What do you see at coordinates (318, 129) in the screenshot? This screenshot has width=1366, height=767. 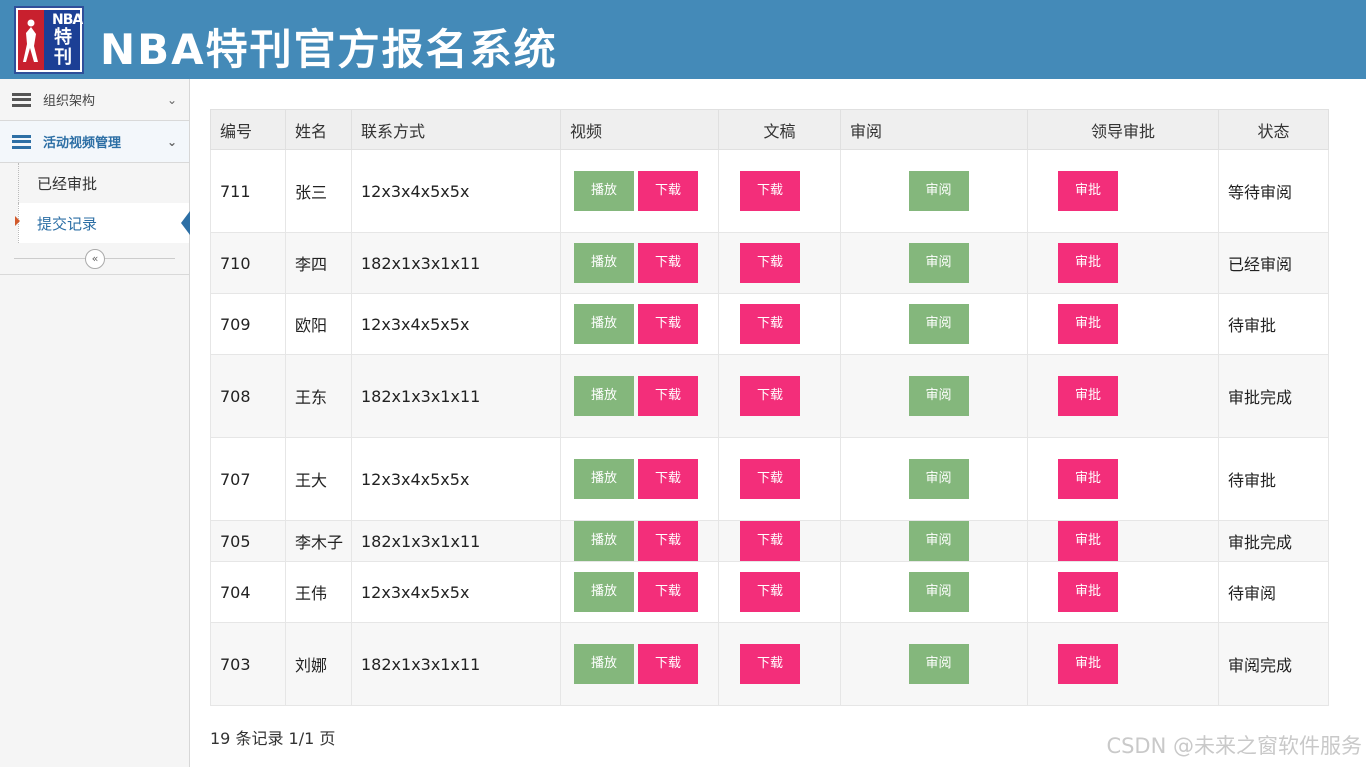 I see `col-header-name: 姓名` at bounding box center [318, 129].